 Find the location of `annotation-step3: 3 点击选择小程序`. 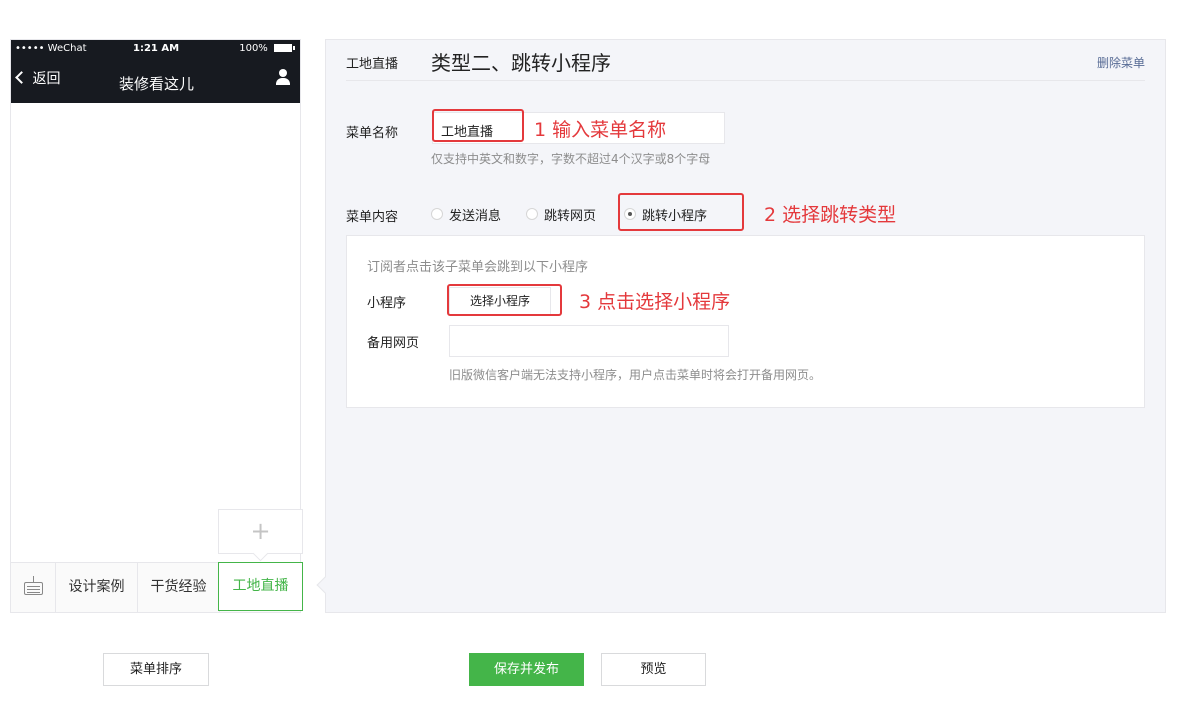

annotation-step3: 3 点击选择小程序 is located at coordinates (655, 302).